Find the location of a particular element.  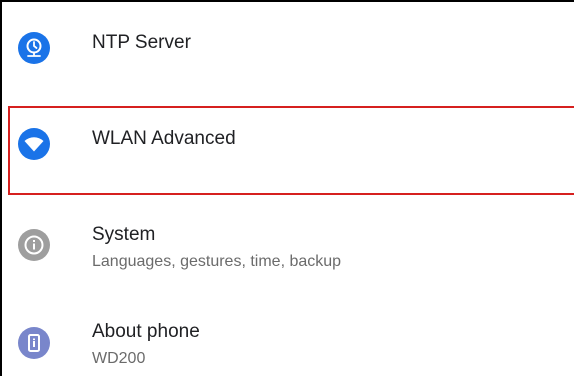

system-title: System is located at coordinates (124, 234).